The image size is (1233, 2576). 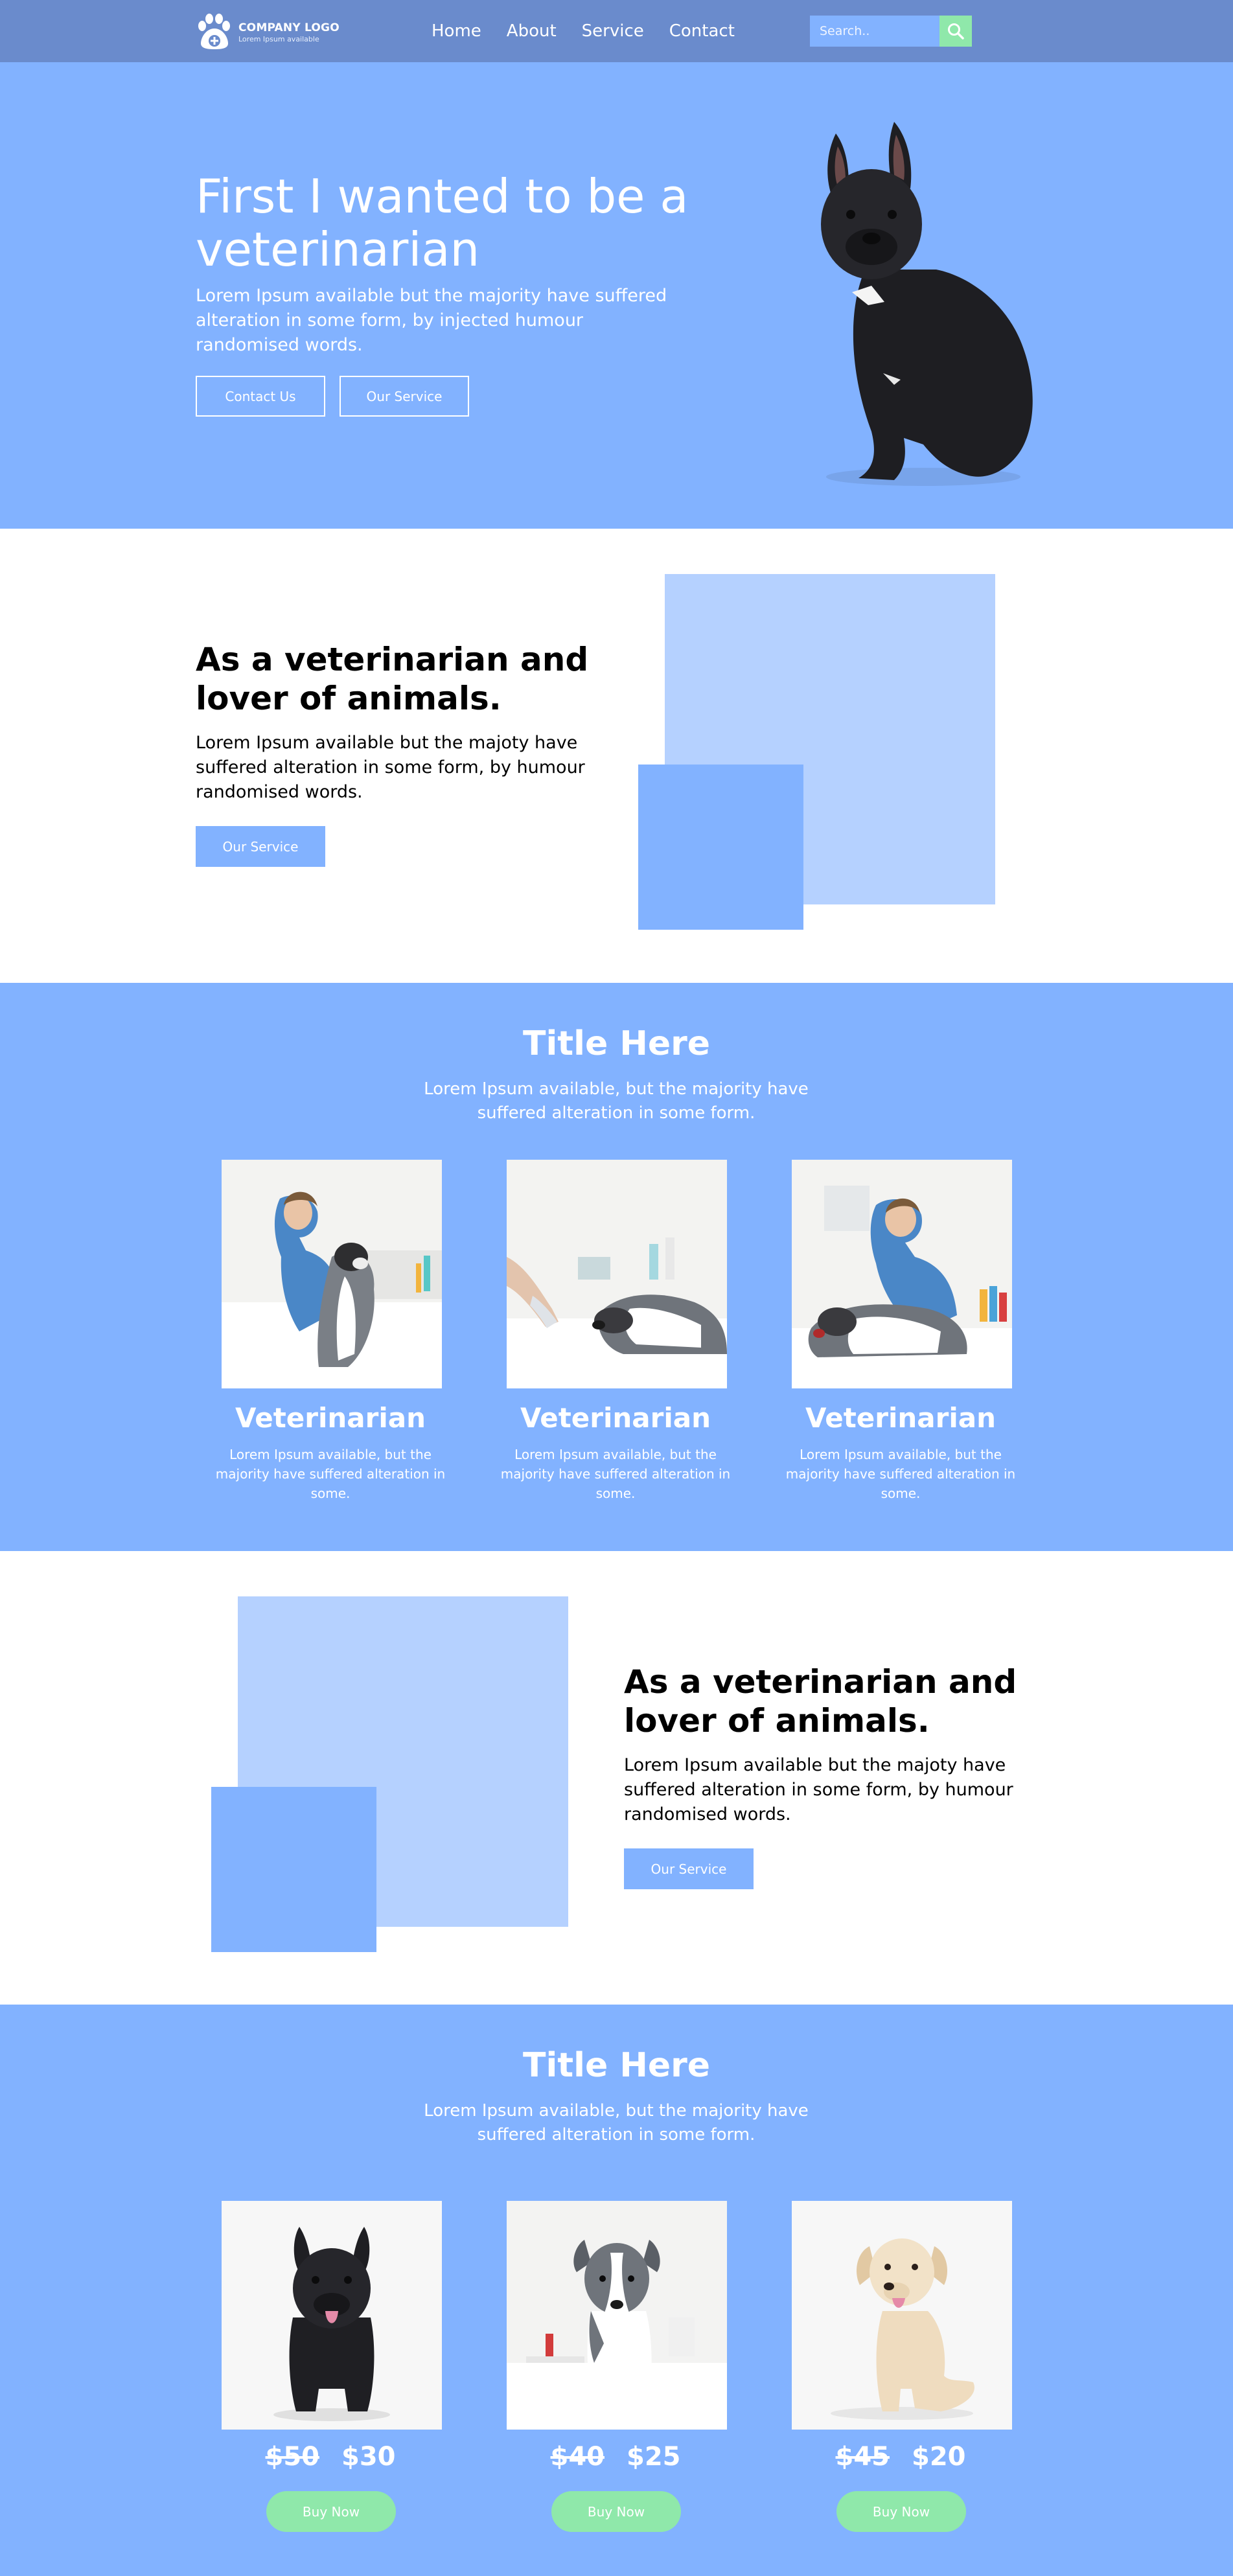 I want to click on old-price: $40, so click(x=577, y=2457).